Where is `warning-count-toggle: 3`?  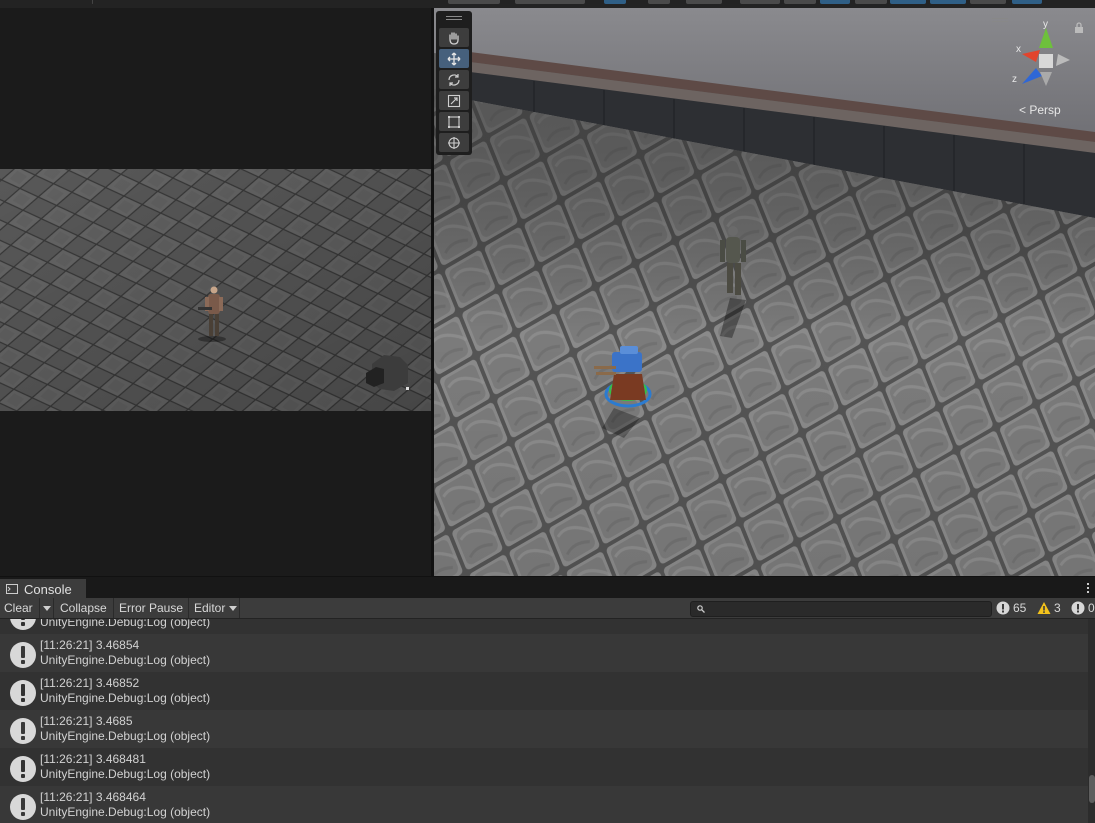
warning-count-toggle: 3 is located at coordinates (1049, 608).